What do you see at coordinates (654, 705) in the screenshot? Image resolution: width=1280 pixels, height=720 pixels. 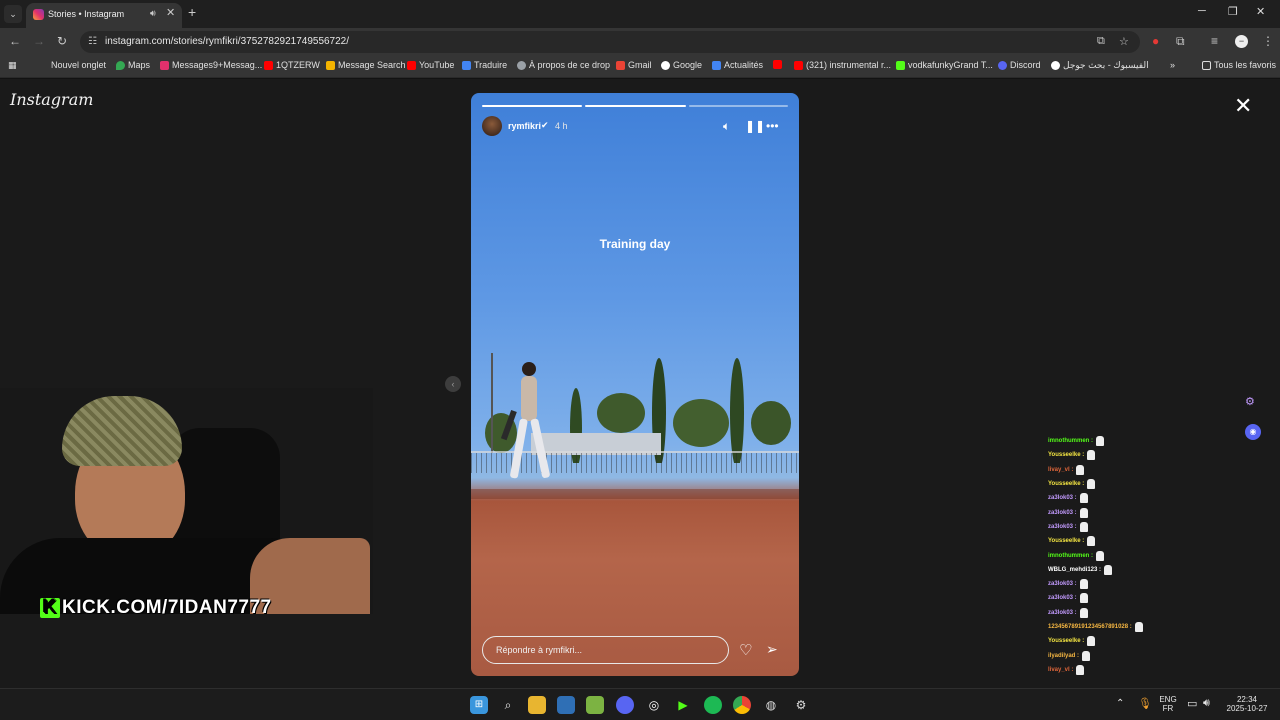 I see `capture-app-icon: ◎` at bounding box center [654, 705].